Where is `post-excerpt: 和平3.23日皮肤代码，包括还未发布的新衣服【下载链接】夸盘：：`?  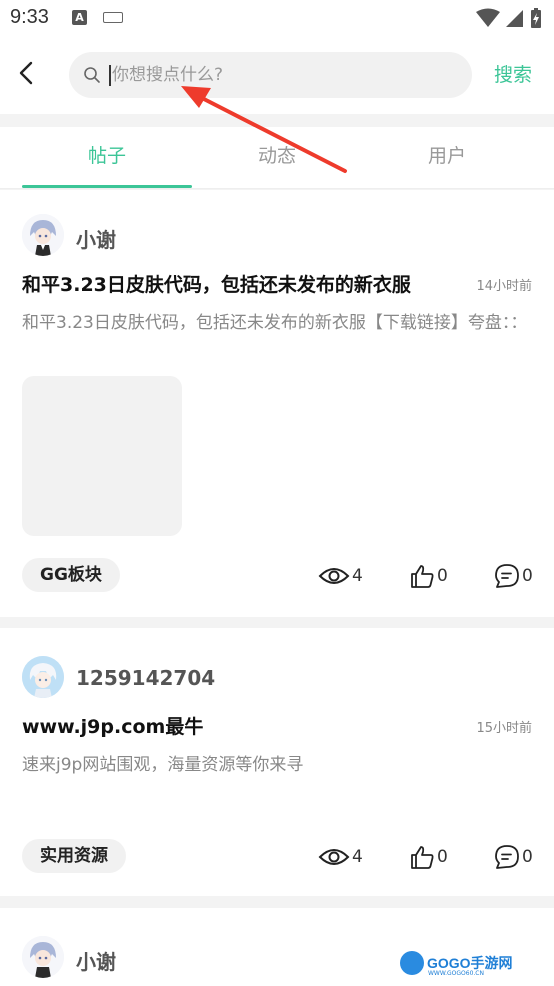
post-excerpt: 和平3.23日皮肤代码，包括还未发布的新衣服【下载链接】夸盘：： is located at coordinates (277, 323).